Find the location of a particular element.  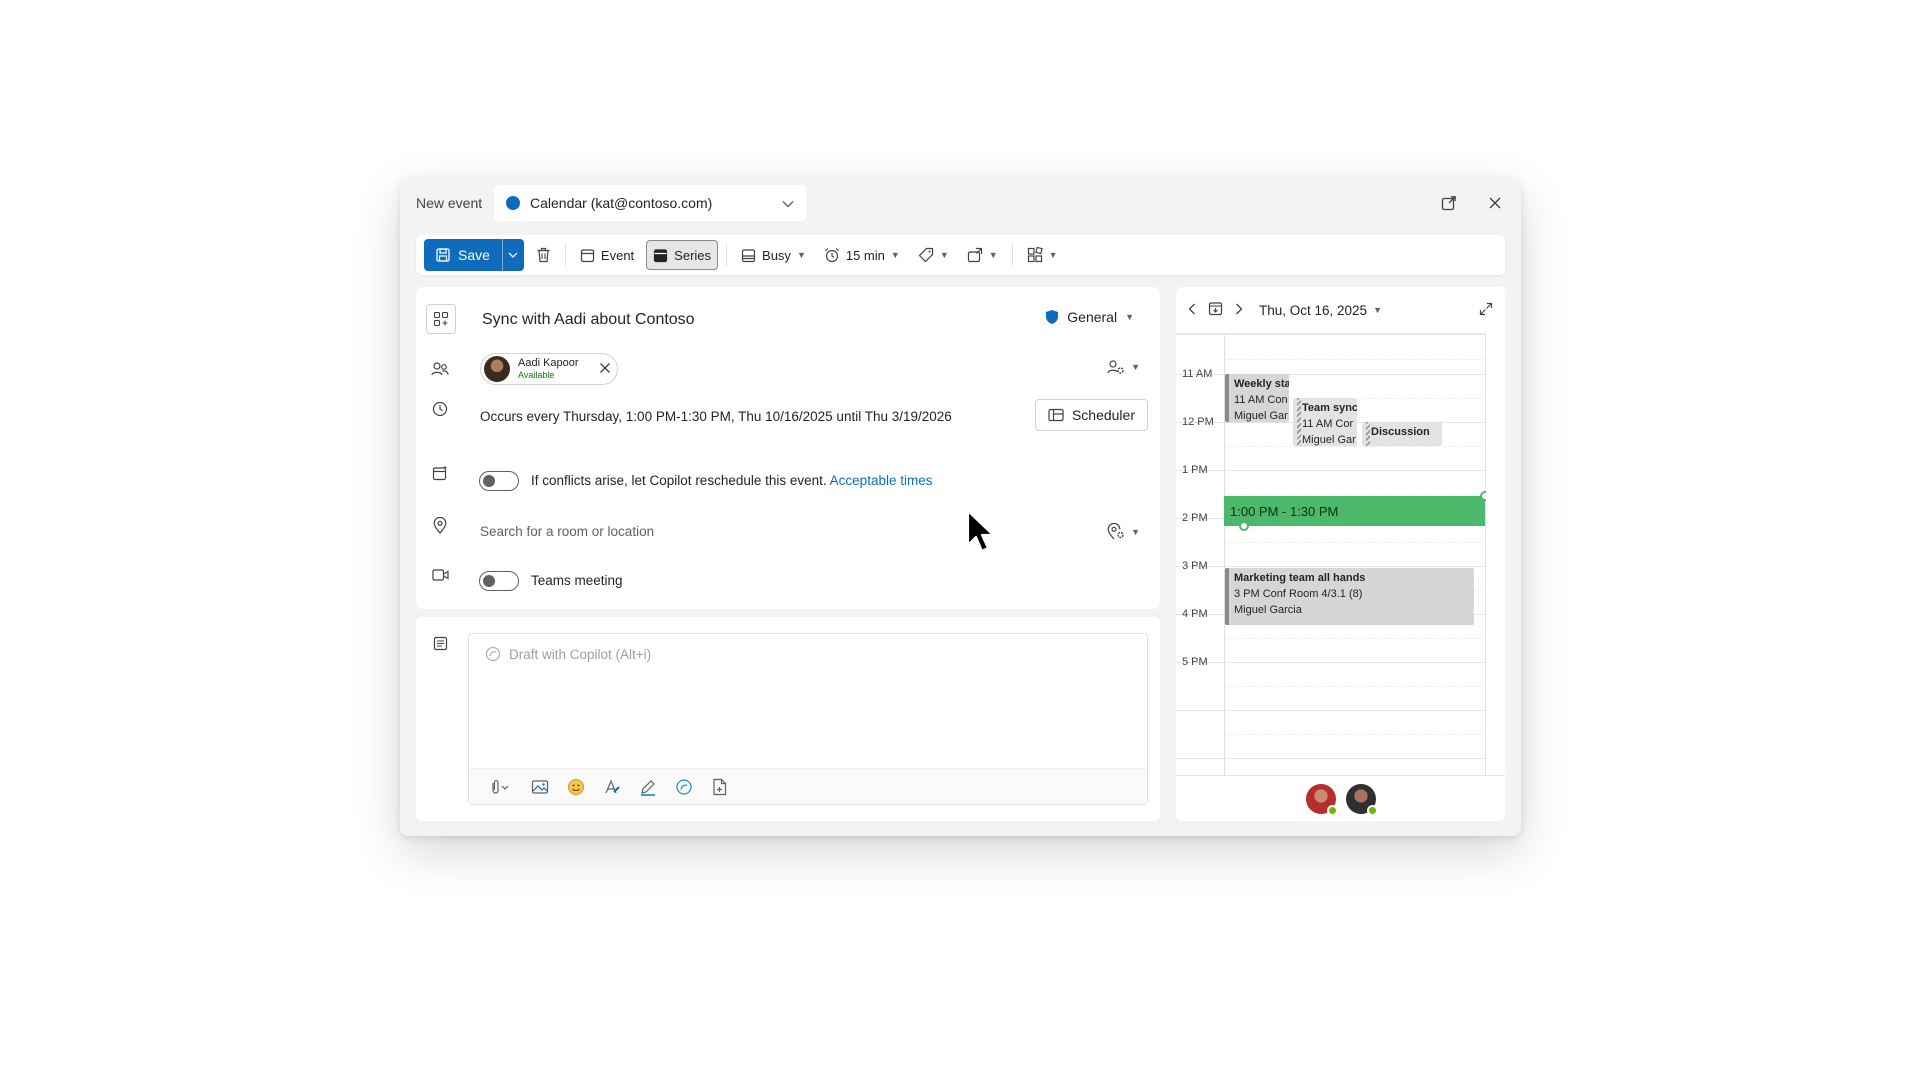

attendee-chip: Aadi Kapoor Available is located at coordinates (549, 369).